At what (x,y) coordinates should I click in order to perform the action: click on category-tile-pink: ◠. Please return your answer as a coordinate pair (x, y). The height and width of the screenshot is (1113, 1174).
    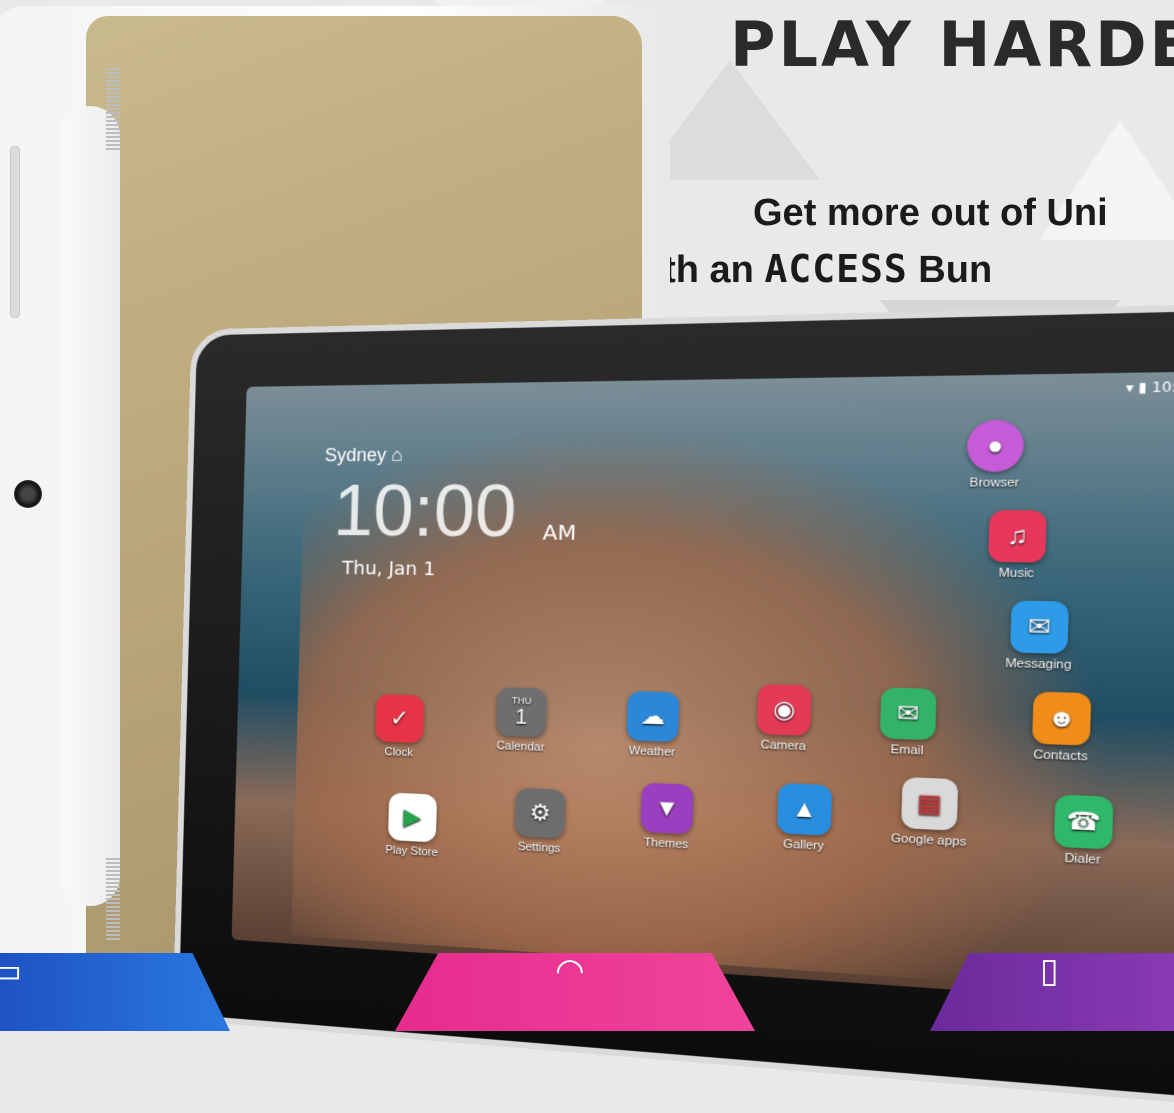
    Looking at the image, I should click on (575, 992).